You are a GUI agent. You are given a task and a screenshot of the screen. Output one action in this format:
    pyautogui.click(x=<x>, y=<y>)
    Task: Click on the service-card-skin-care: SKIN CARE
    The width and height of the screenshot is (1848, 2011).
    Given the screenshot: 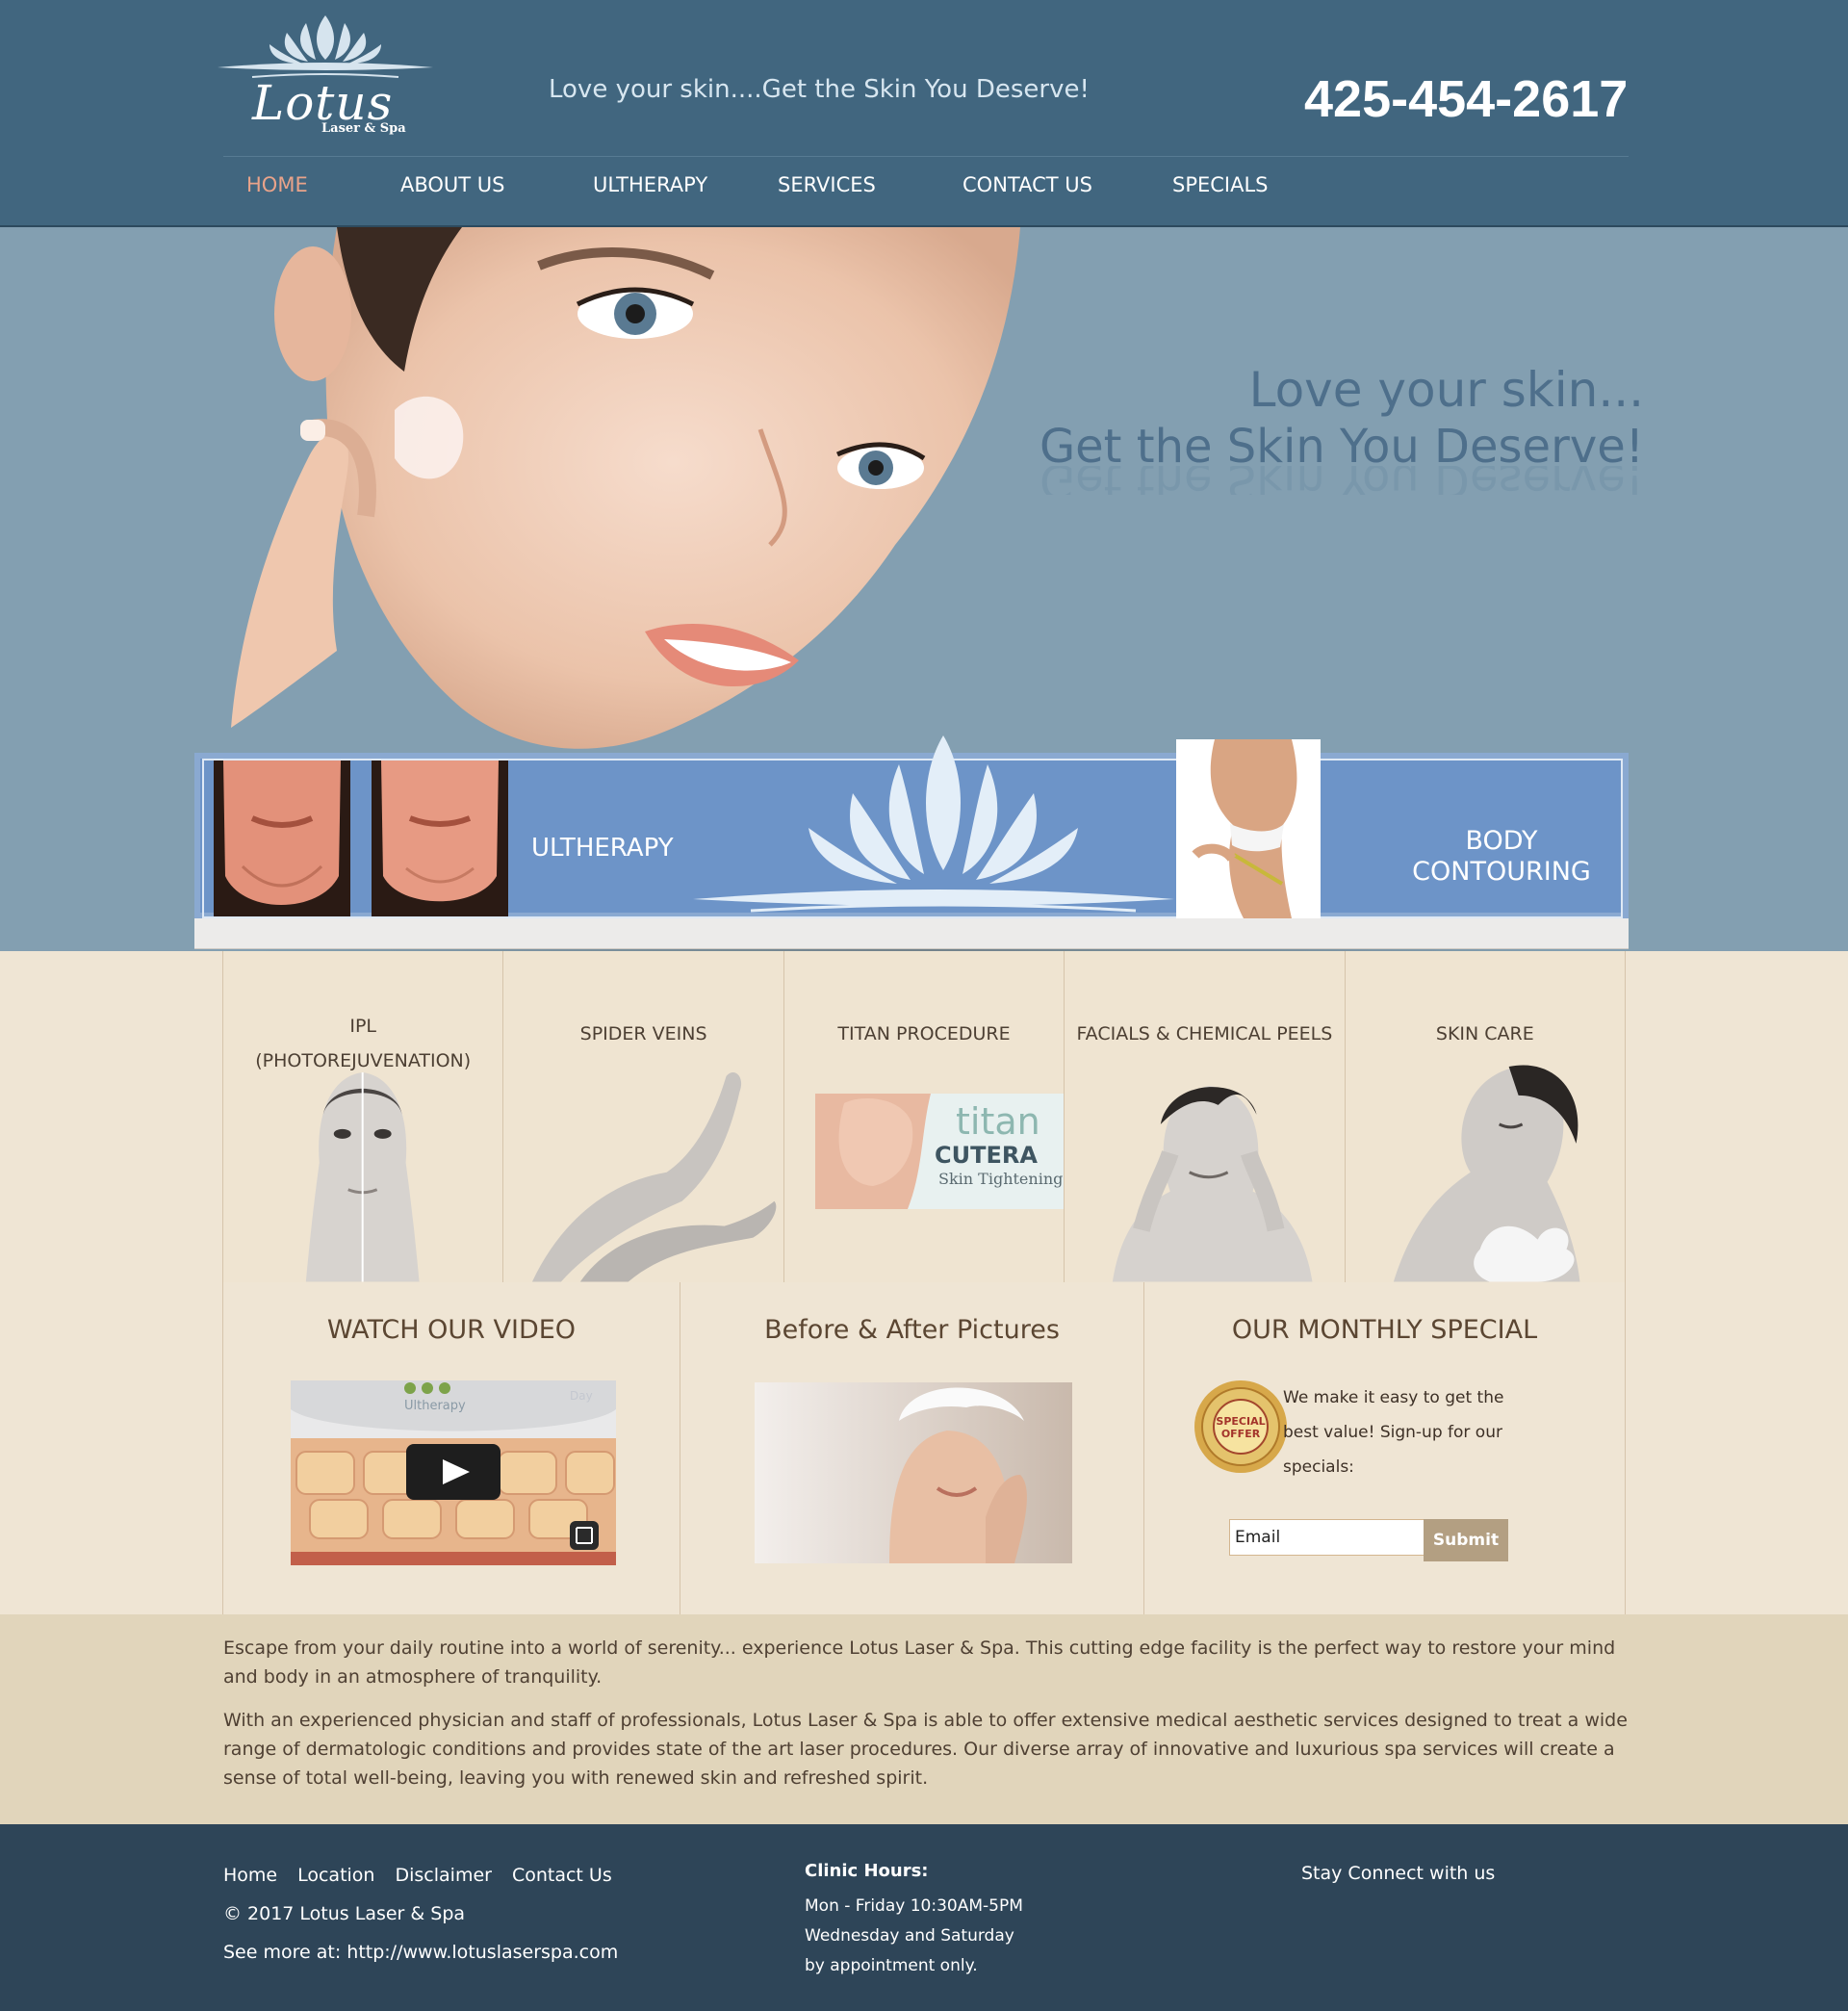 What is the action you would take?
    pyautogui.click(x=1485, y=1116)
    